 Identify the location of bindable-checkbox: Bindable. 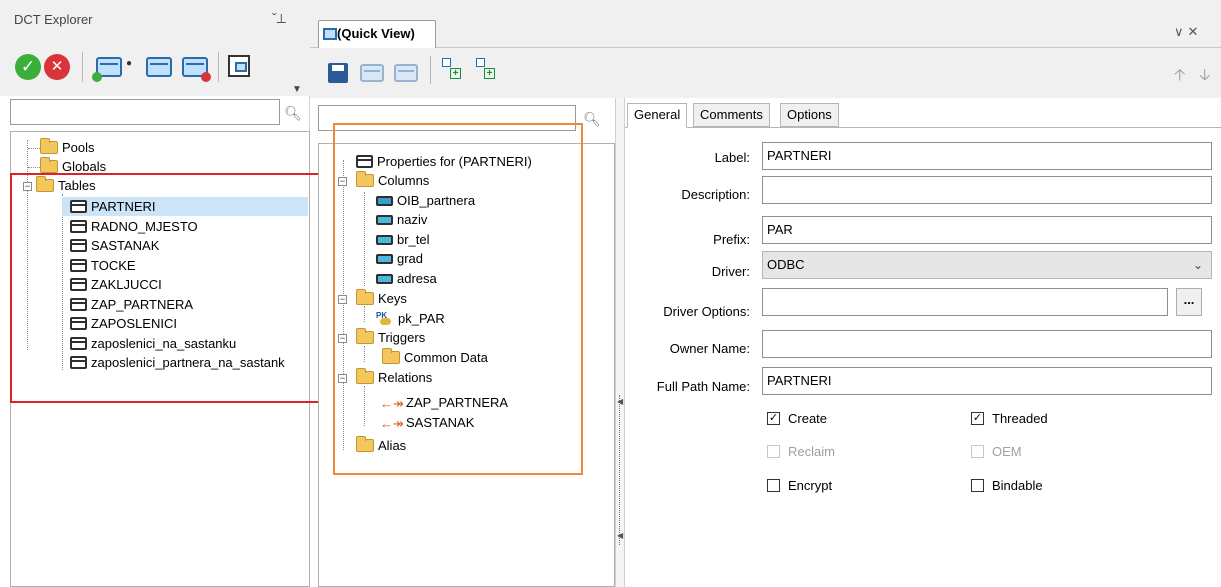
(1007, 486).